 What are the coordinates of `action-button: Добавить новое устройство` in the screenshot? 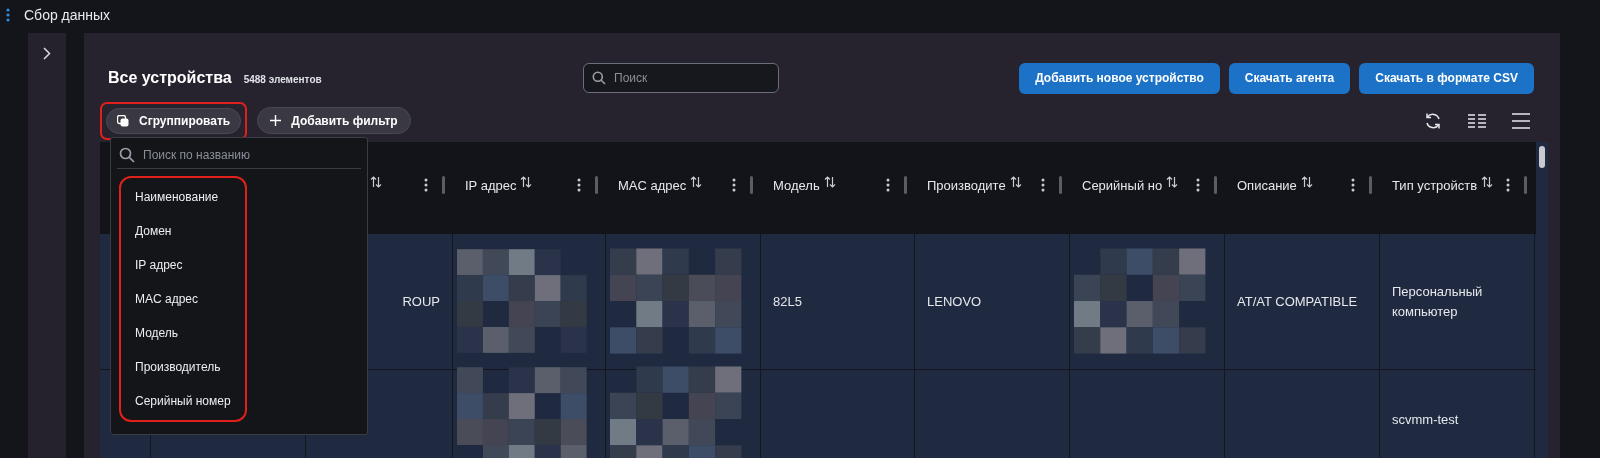 It's located at (1119, 78).